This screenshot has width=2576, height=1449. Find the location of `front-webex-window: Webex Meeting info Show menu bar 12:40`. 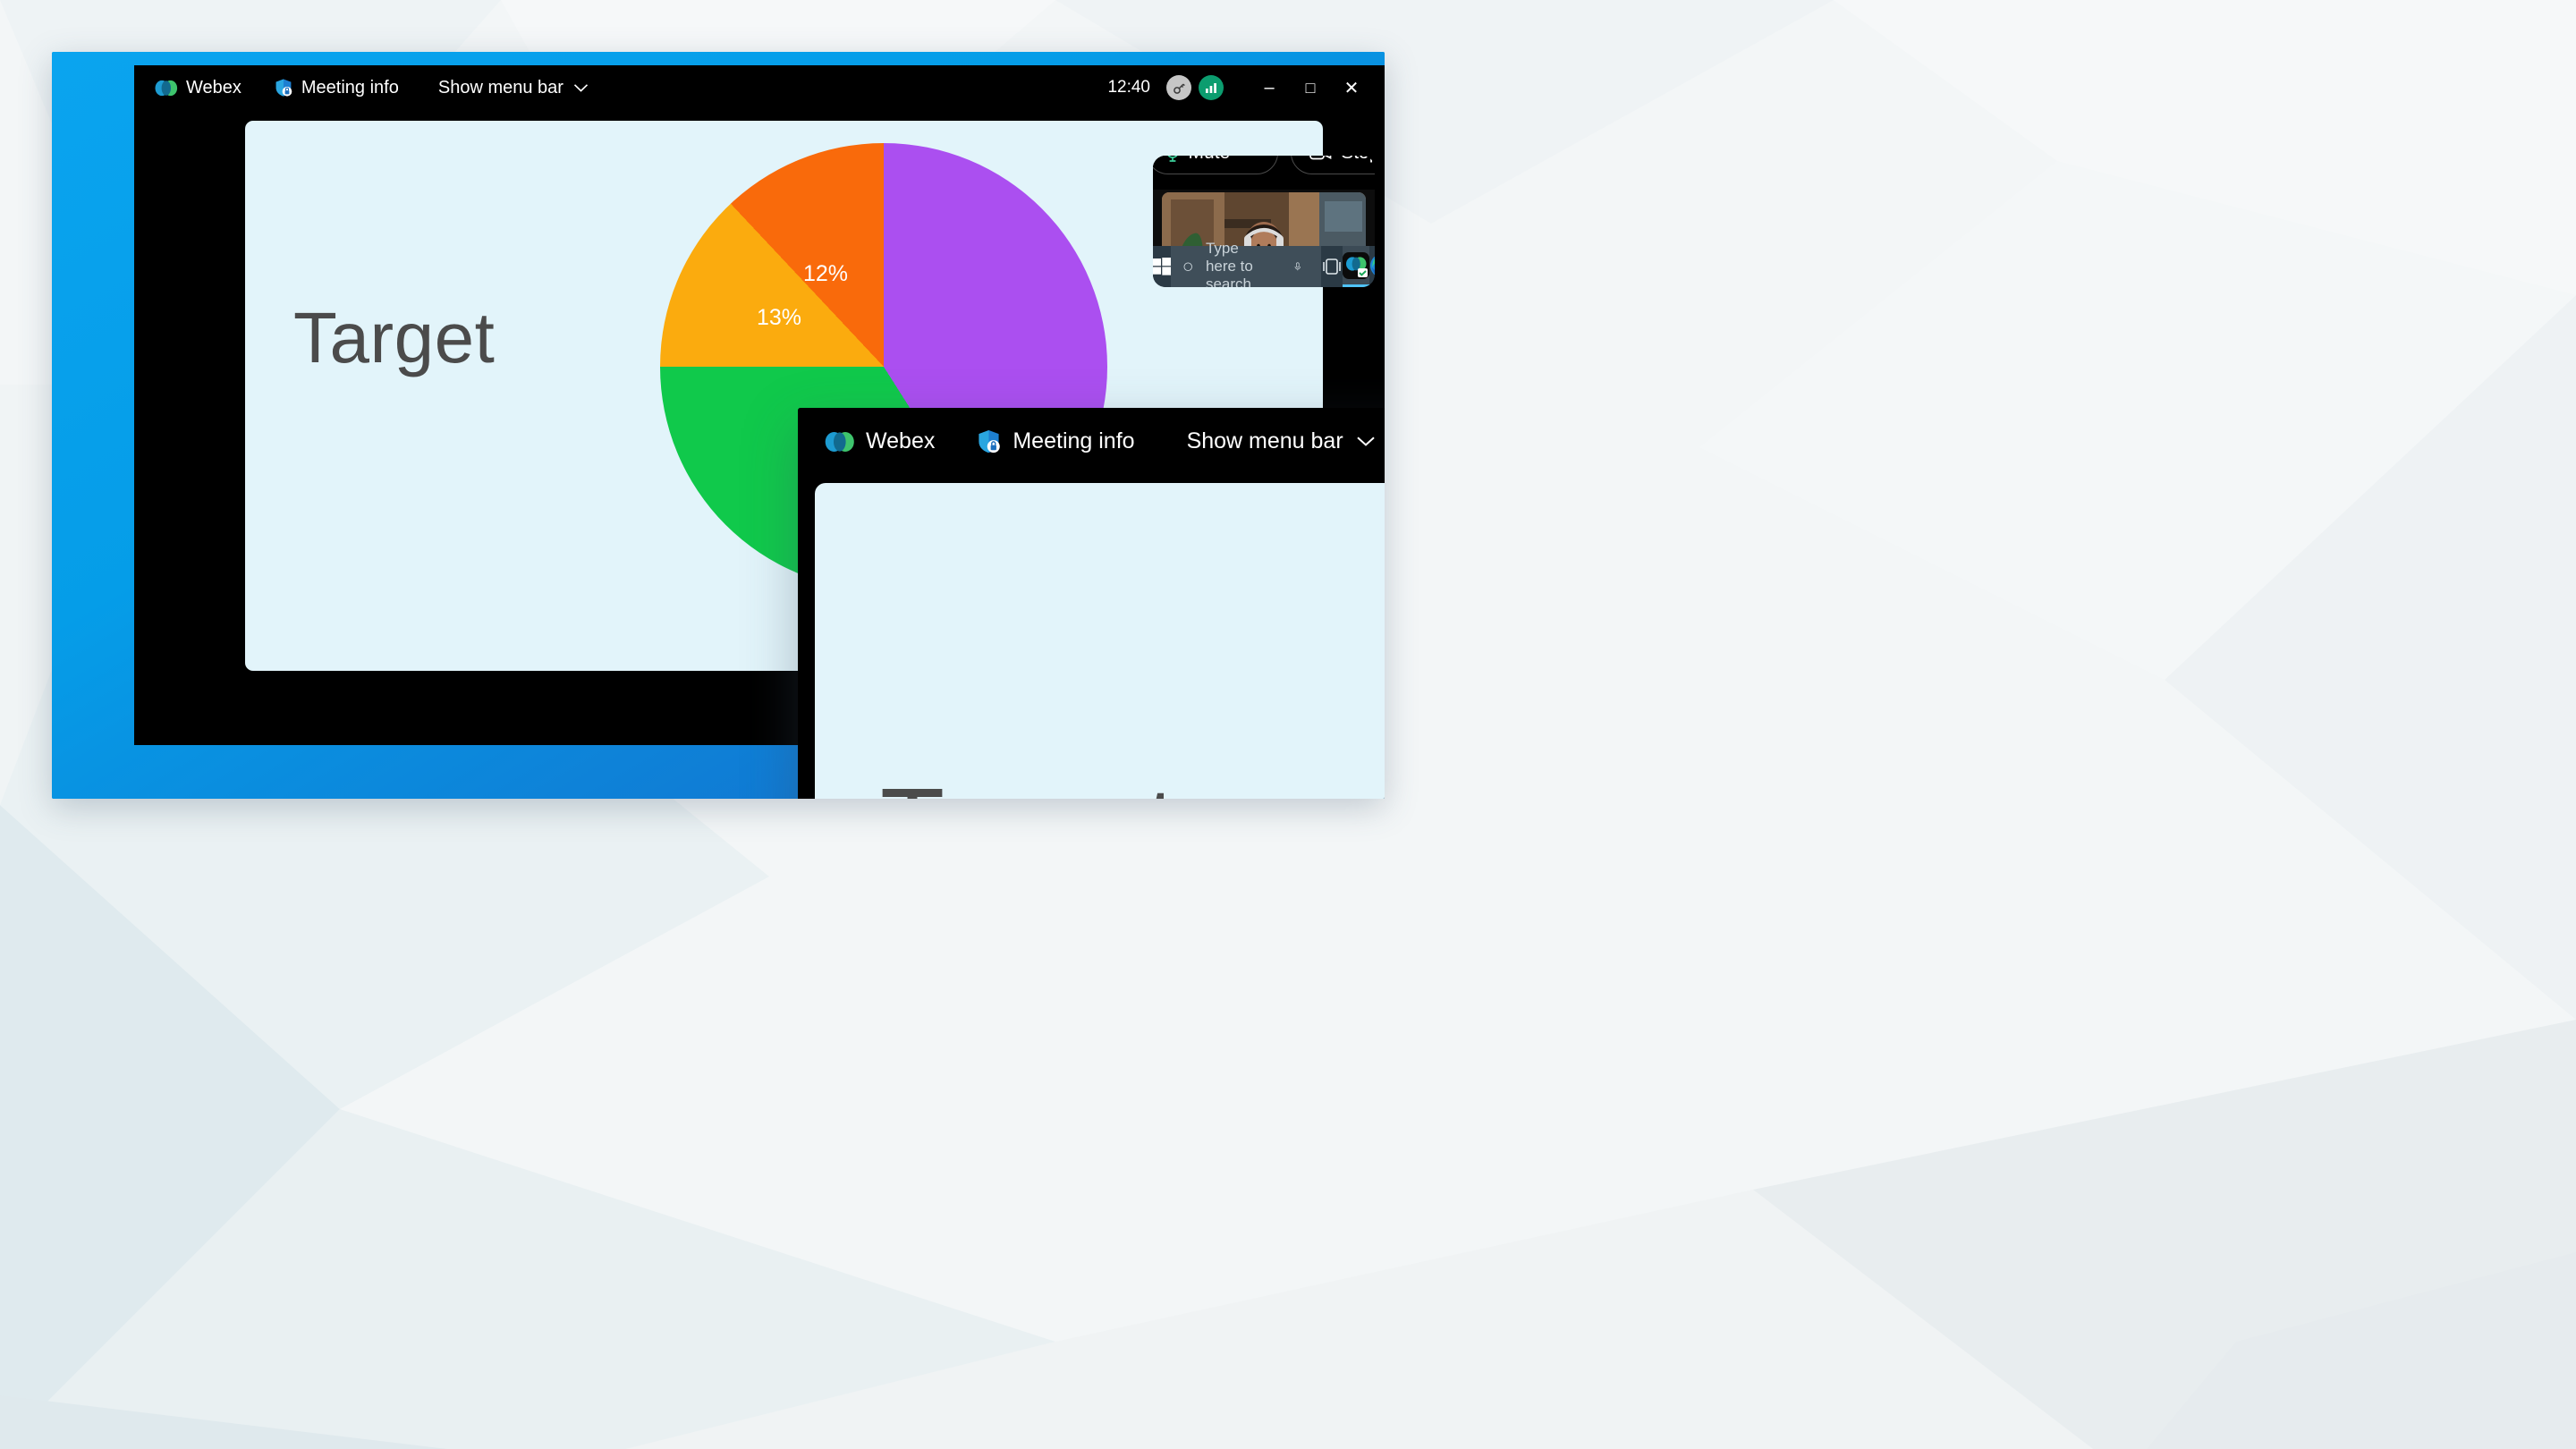

front-webex-window: Webex Meeting info Show menu bar 12:40 is located at coordinates (1091, 603).